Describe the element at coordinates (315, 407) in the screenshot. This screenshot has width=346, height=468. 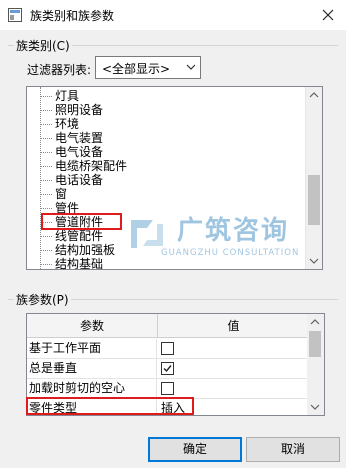
I see `scroll-down-icon` at that location.